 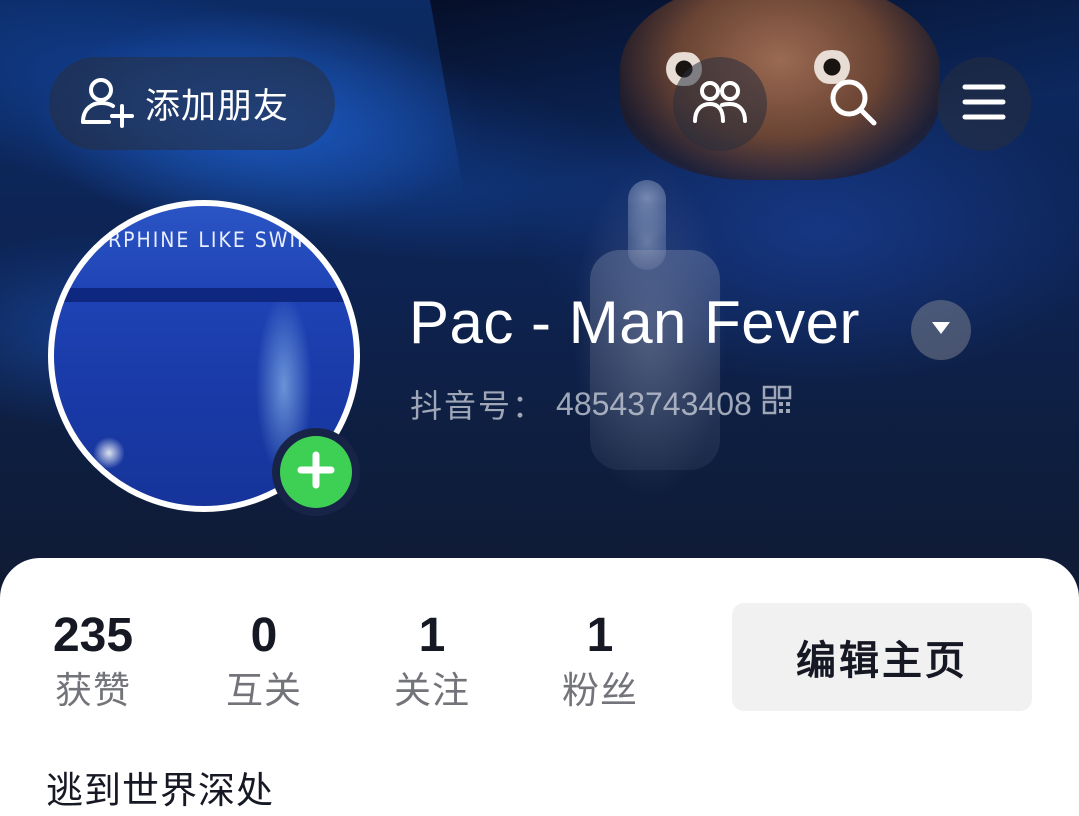 I want to click on stat-mutual: 0 互关, so click(x=264, y=663).